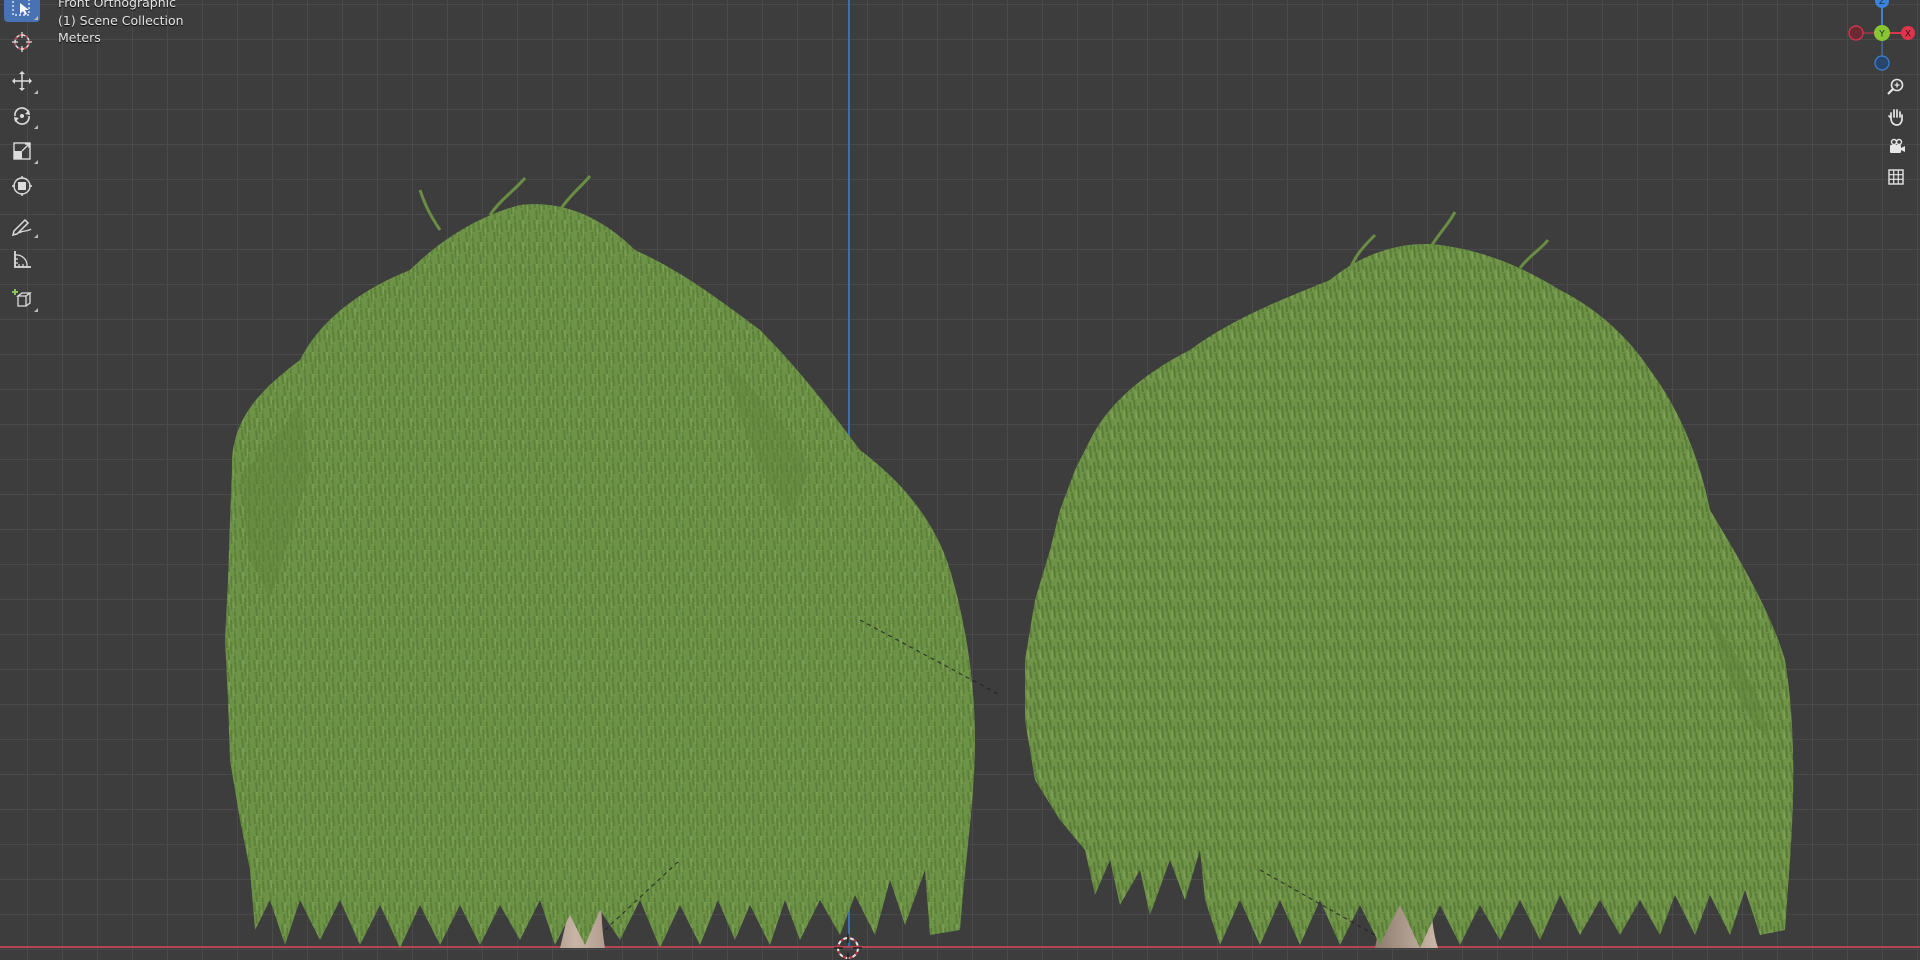  I want to click on transform-icon, so click(22, 186).